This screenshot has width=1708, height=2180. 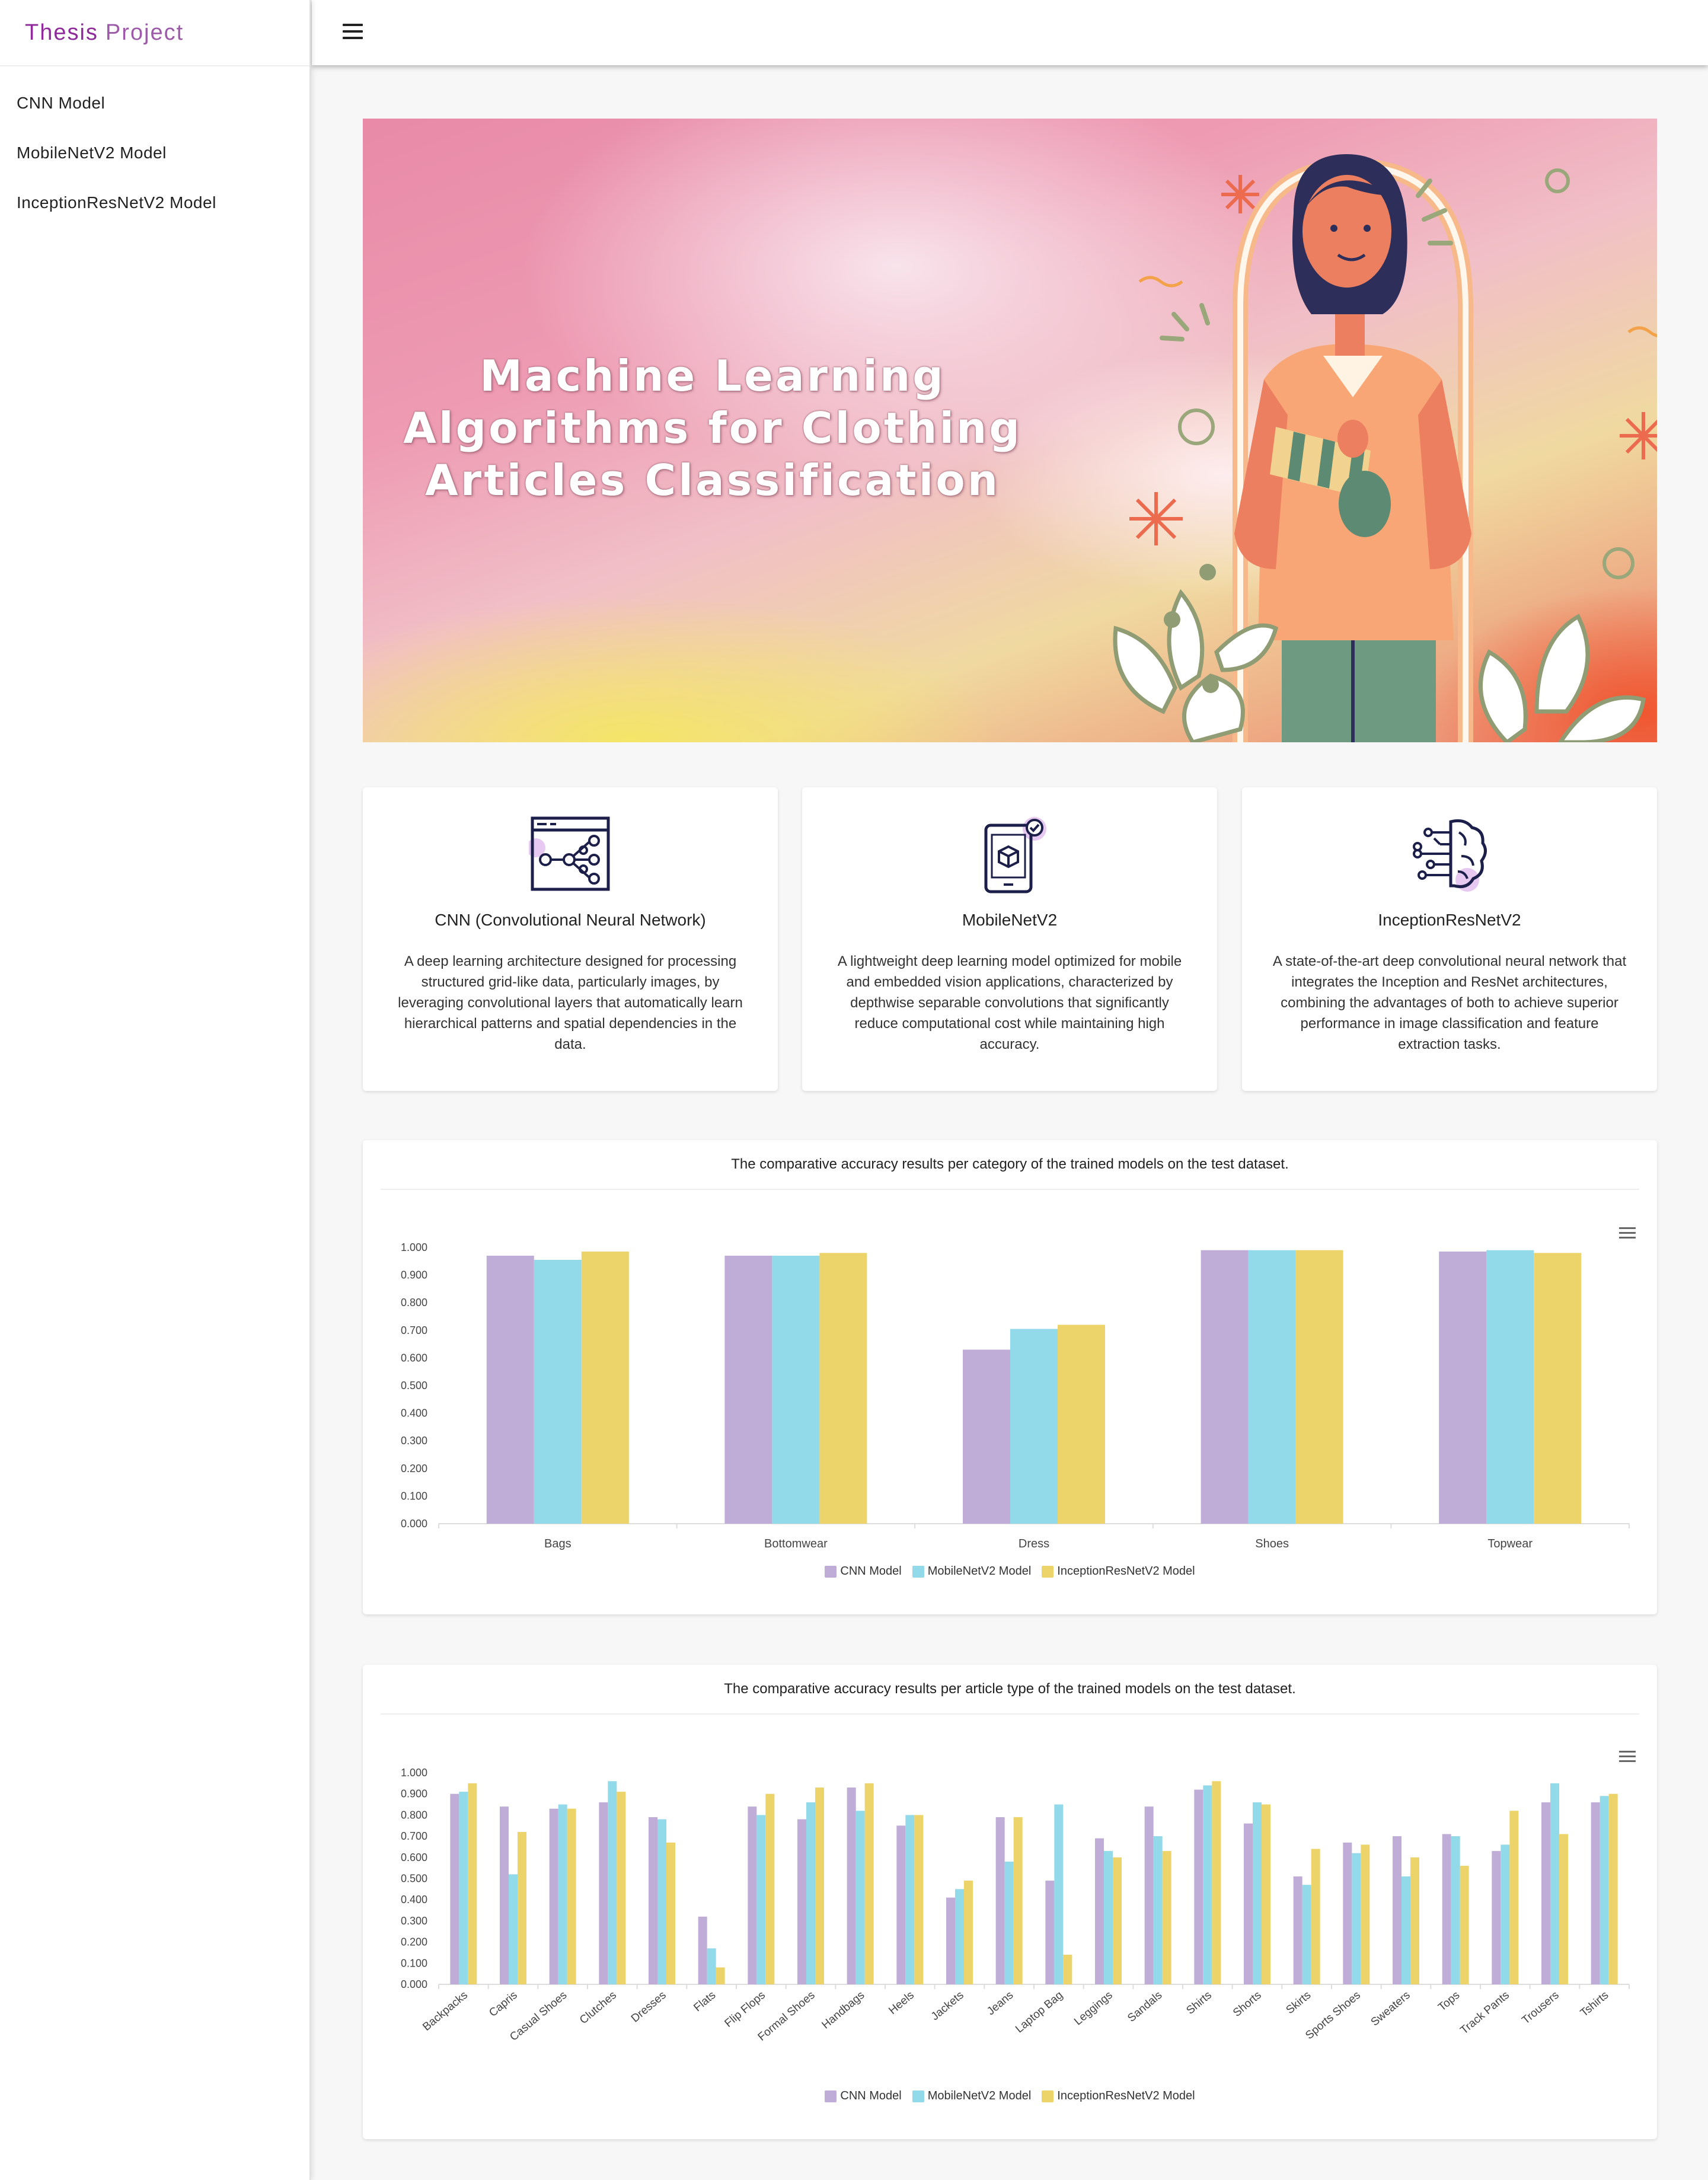 What do you see at coordinates (1505, 1914) in the screenshot?
I see `bar-mobilenetv2-model-track-pants` at bounding box center [1505, 1914].